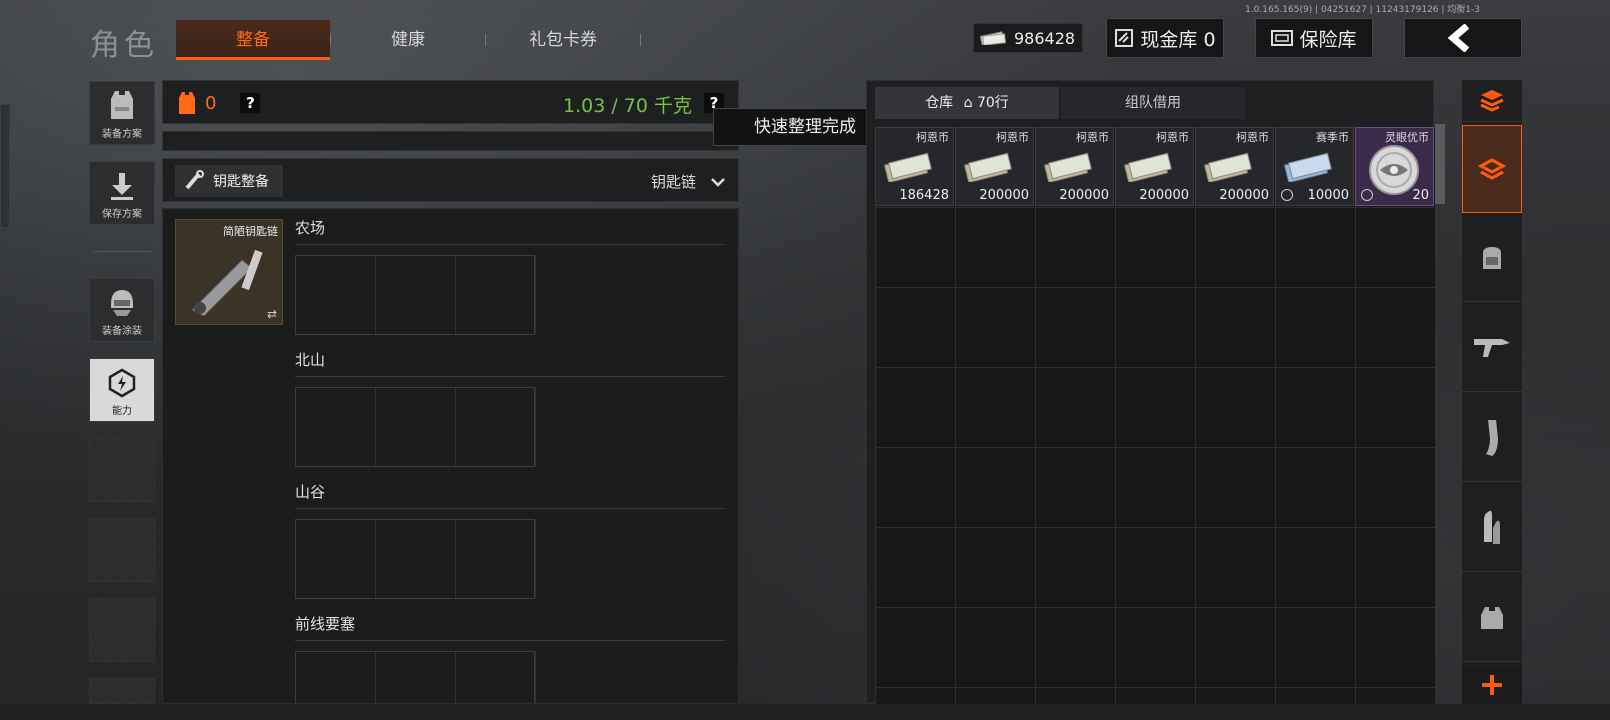 The width and height of the screenshot is (1610, 720). Describe the element at coordinates (1045, 38) in the screenshot. I see `money-amount: 986428` at that location.